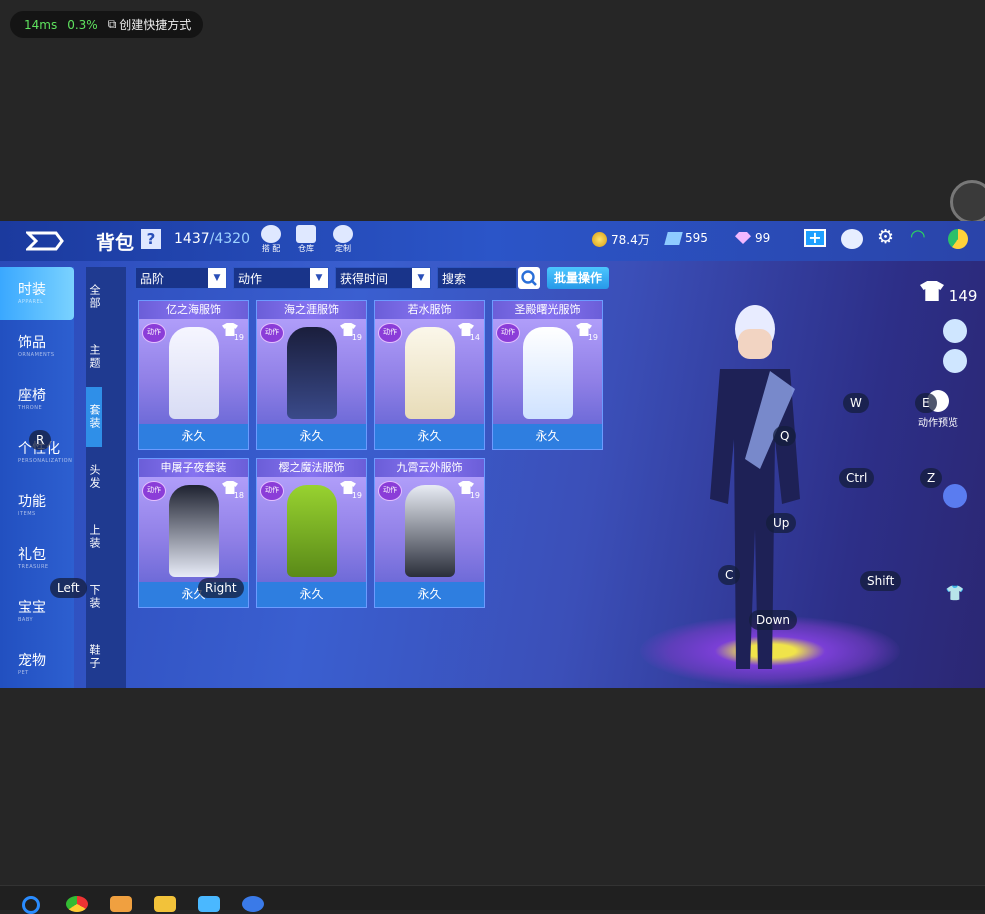 This screenshot has height=914, width=985. What do you see at coordinates (955, 331) in the screenshot?
I see `car-icon` at bounding box center [955, 331].